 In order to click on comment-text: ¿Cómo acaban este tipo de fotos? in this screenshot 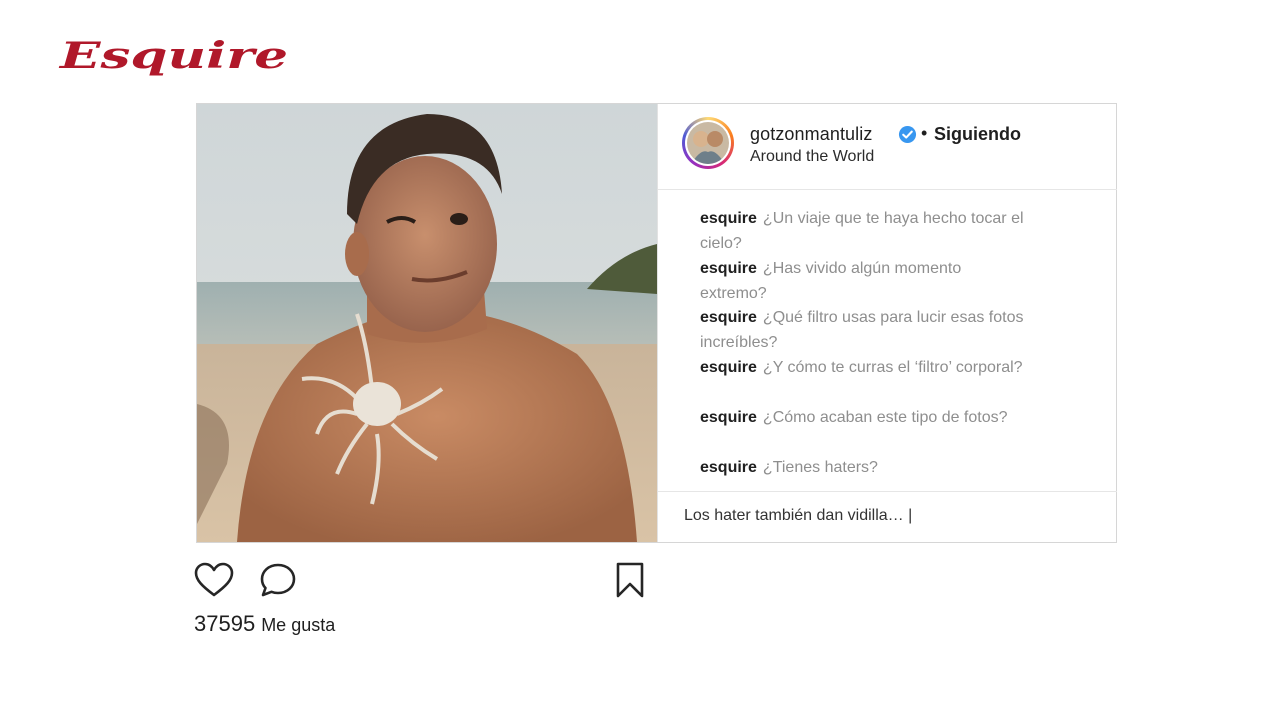, I will do `click(885, 417)`.